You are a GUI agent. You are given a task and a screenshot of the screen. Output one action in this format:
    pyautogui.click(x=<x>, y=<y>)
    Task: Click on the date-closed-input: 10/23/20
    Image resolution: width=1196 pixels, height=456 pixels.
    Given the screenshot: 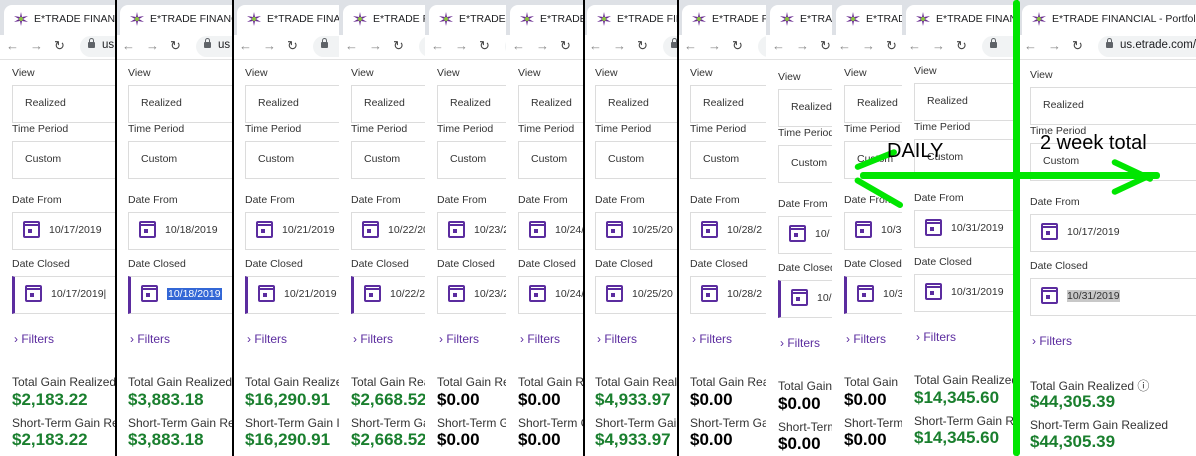 What is the action you would take?
    pyautogui.click(x=471, y=295)
    